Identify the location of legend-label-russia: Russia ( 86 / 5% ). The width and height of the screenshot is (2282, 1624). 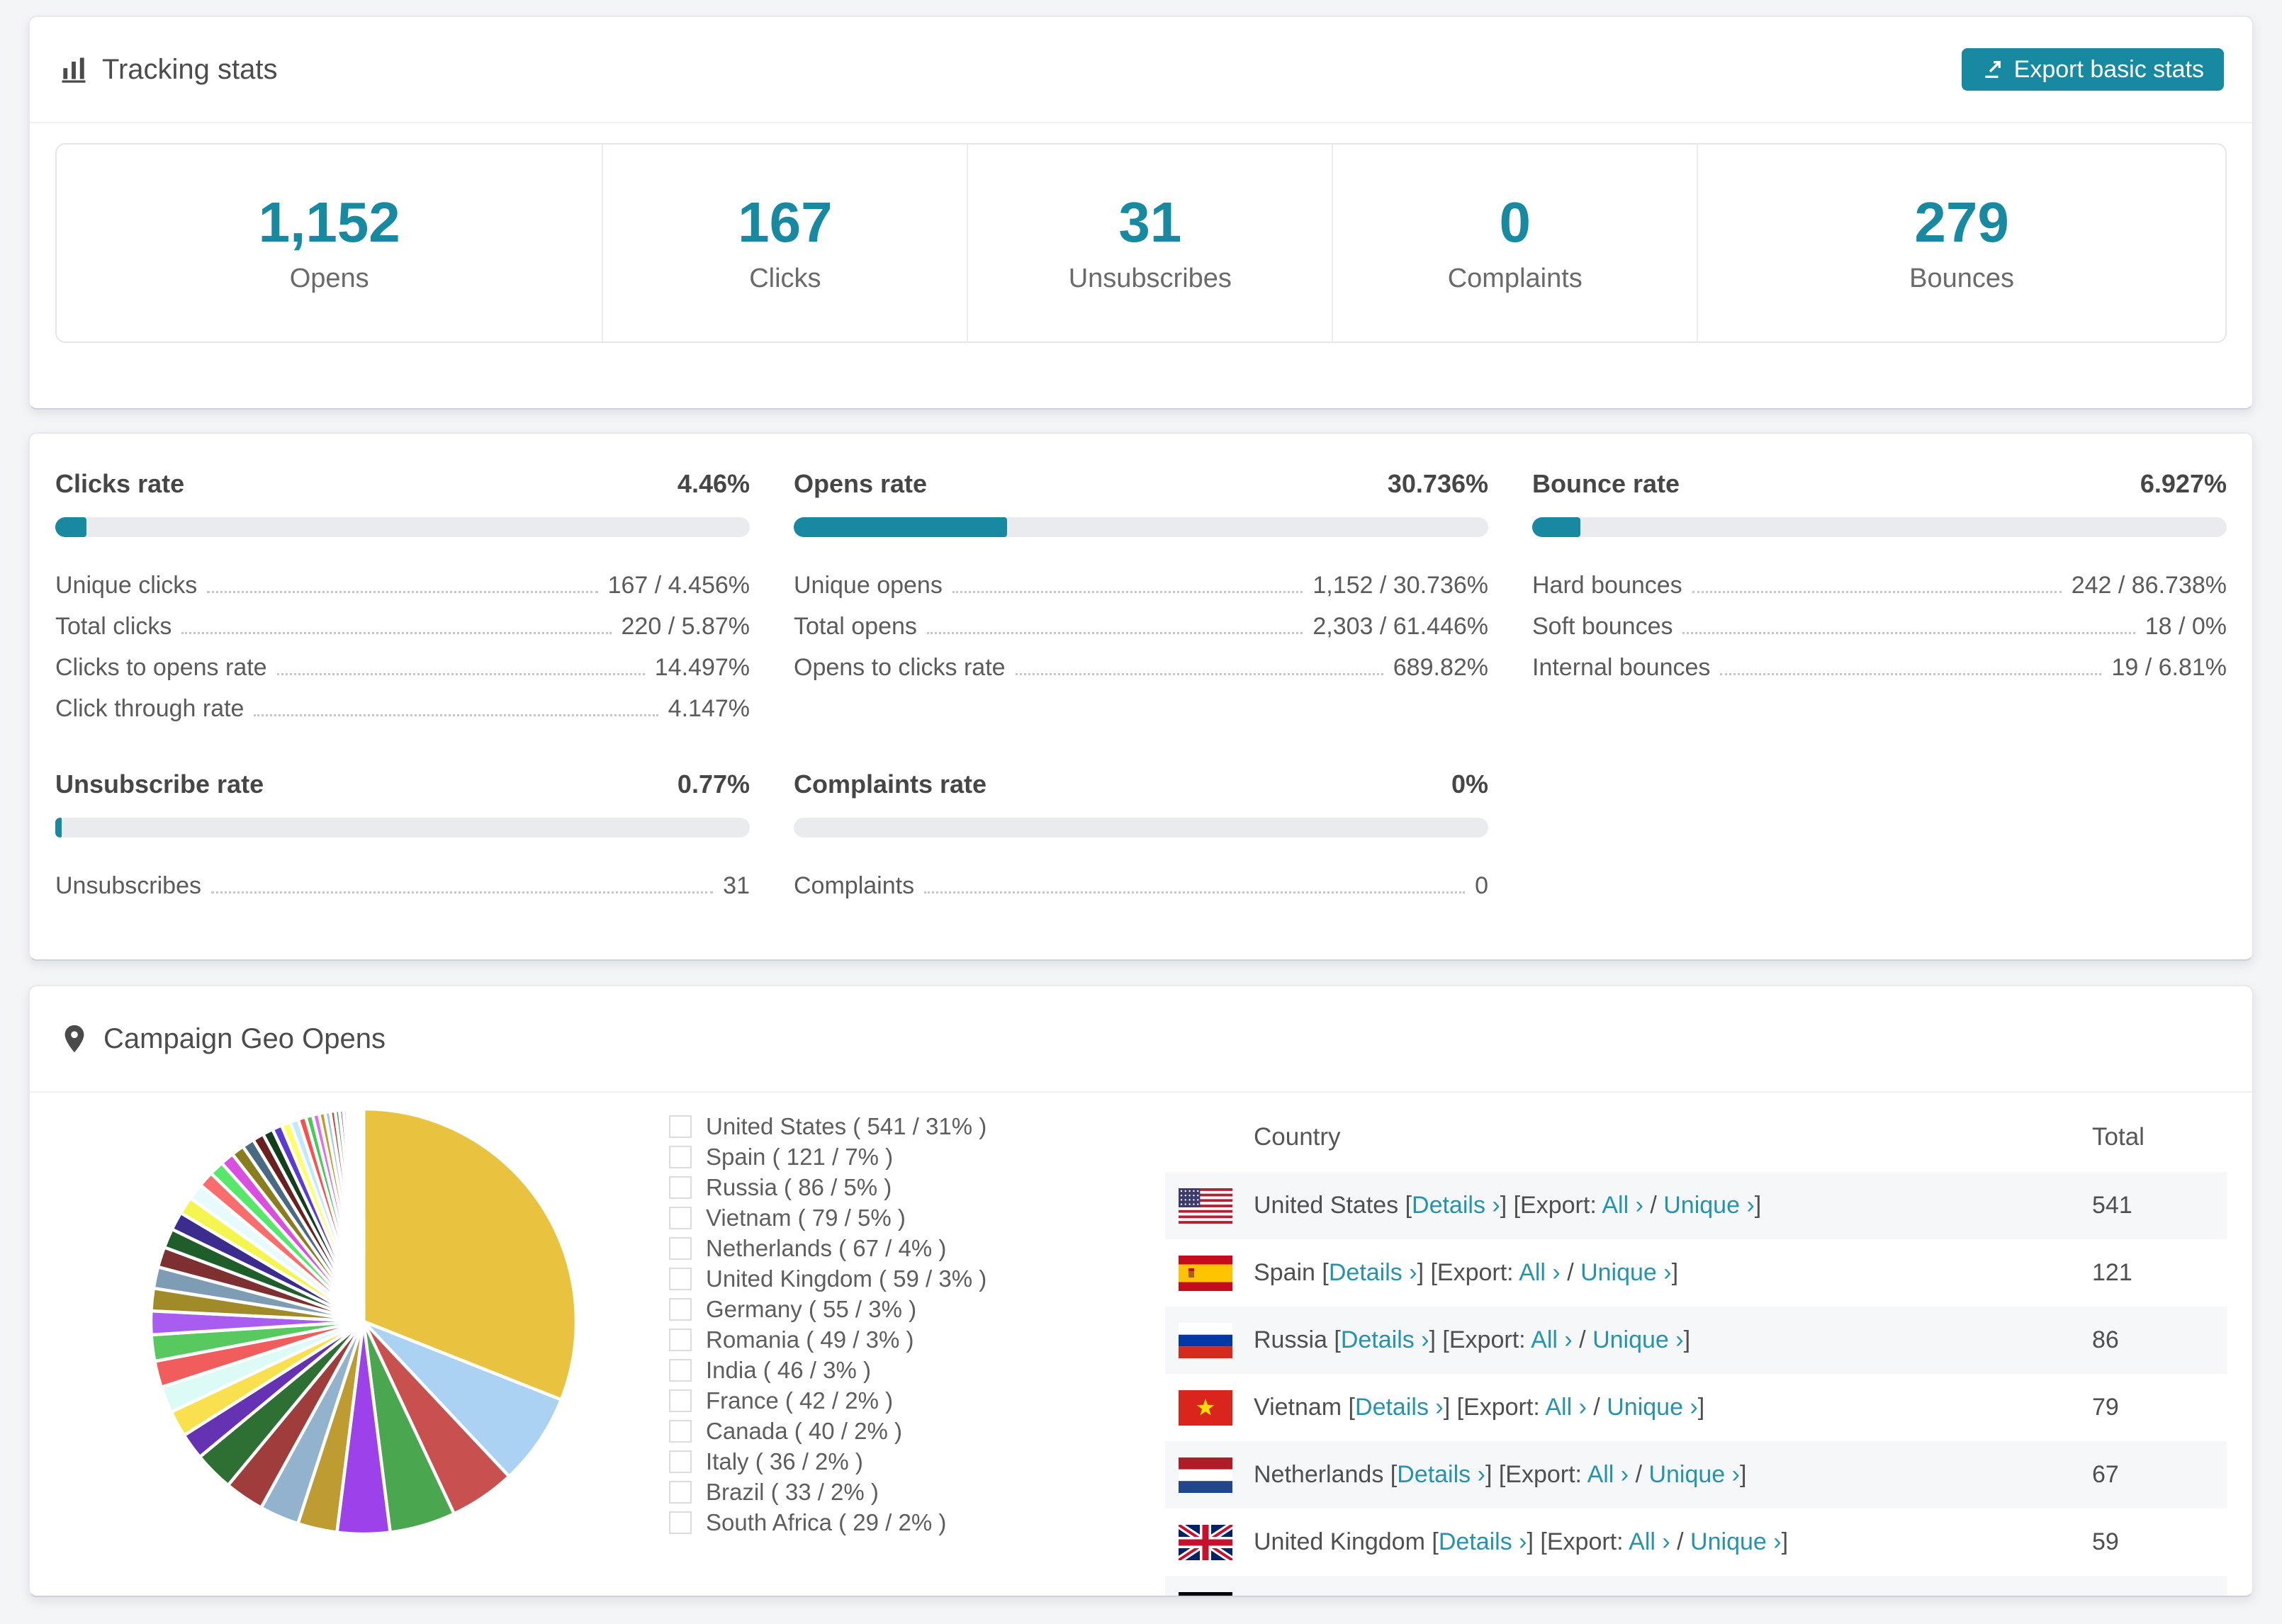
(799, 1187).